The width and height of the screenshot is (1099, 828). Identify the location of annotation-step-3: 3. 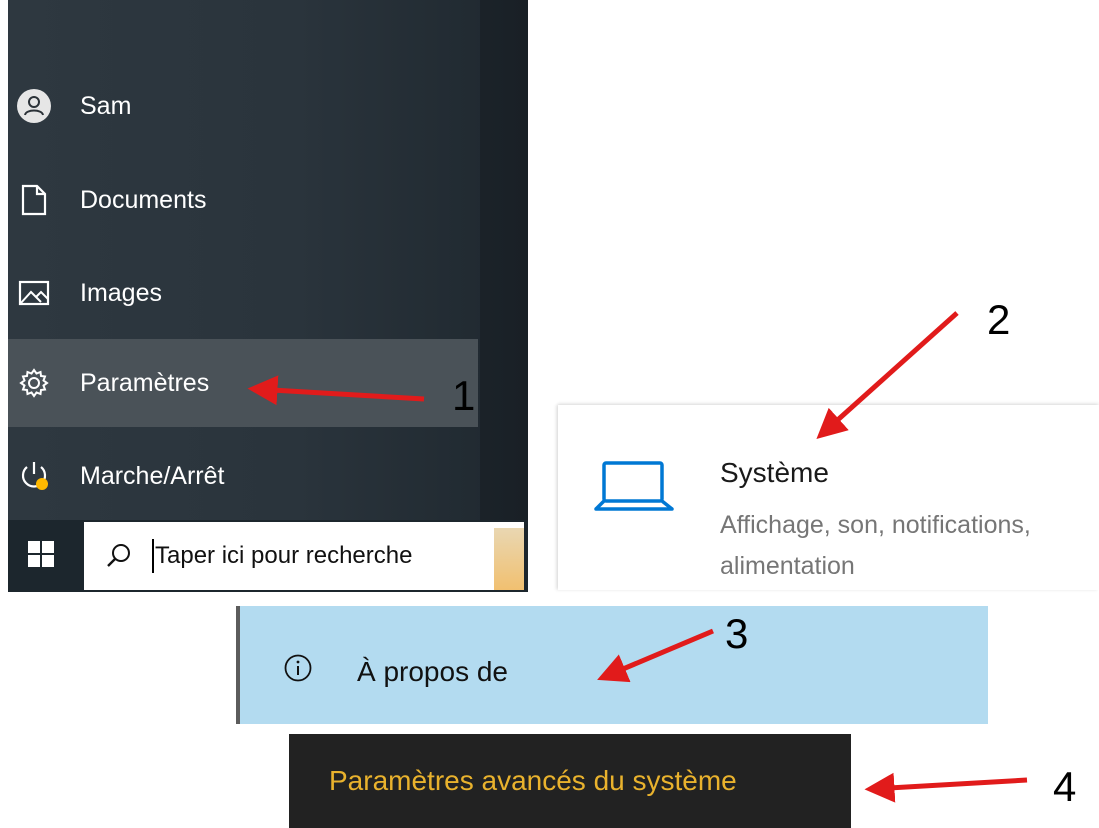
(737, 633).